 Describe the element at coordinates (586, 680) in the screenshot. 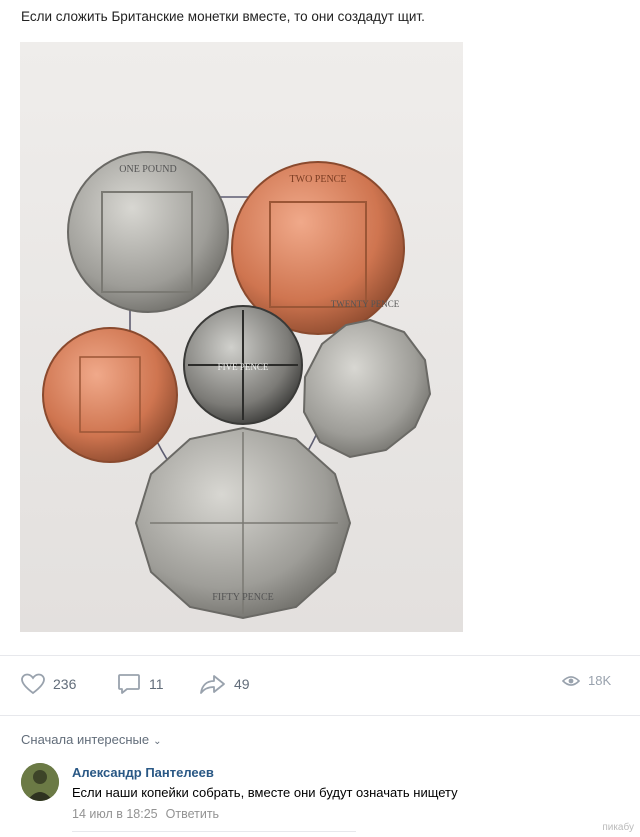

I see `views-counter: 18K` at that location.